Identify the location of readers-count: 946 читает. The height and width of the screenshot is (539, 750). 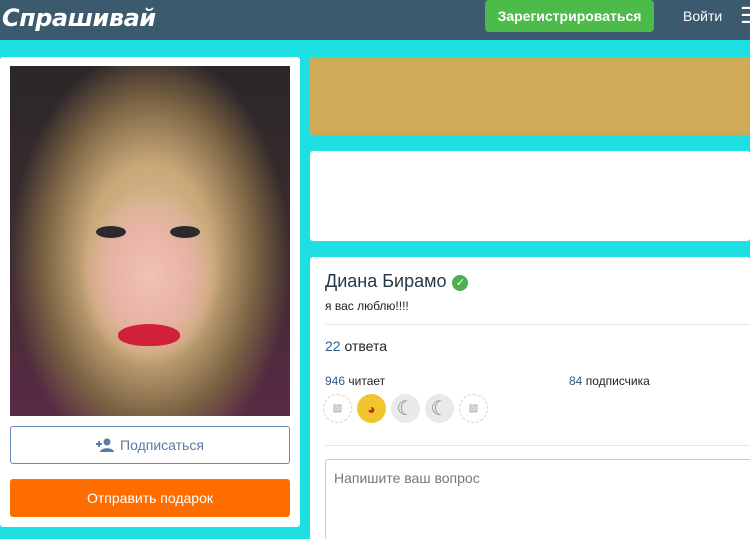
(355, 381).